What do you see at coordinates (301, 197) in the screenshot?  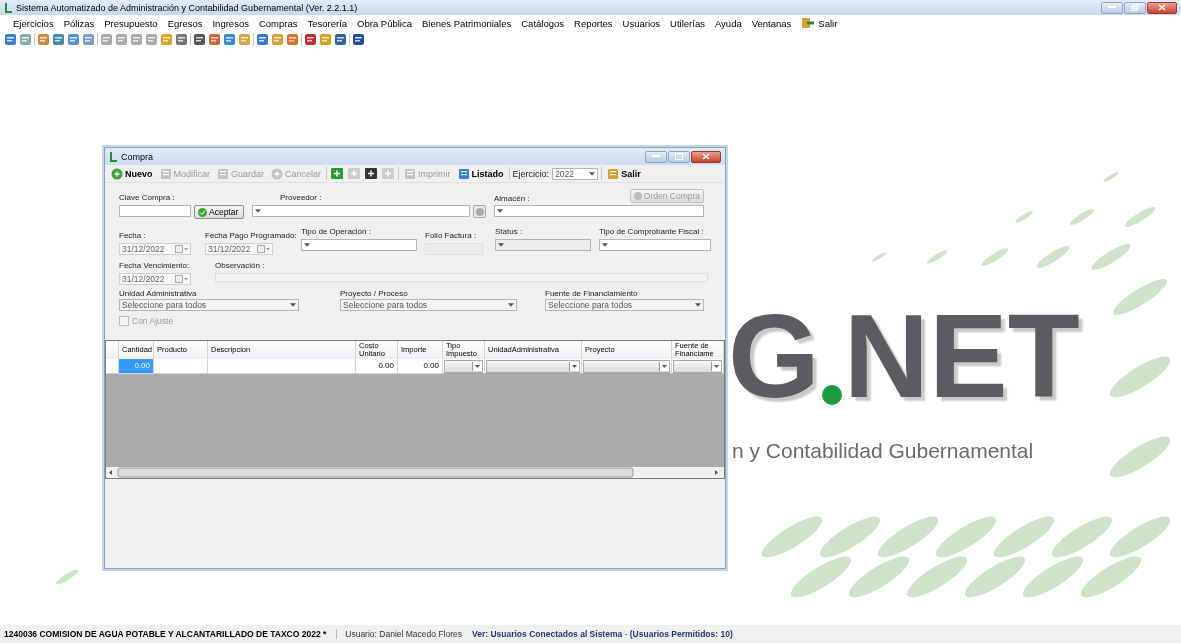 I see `field-label: Proveedor :` at bounding box center [301, 197].